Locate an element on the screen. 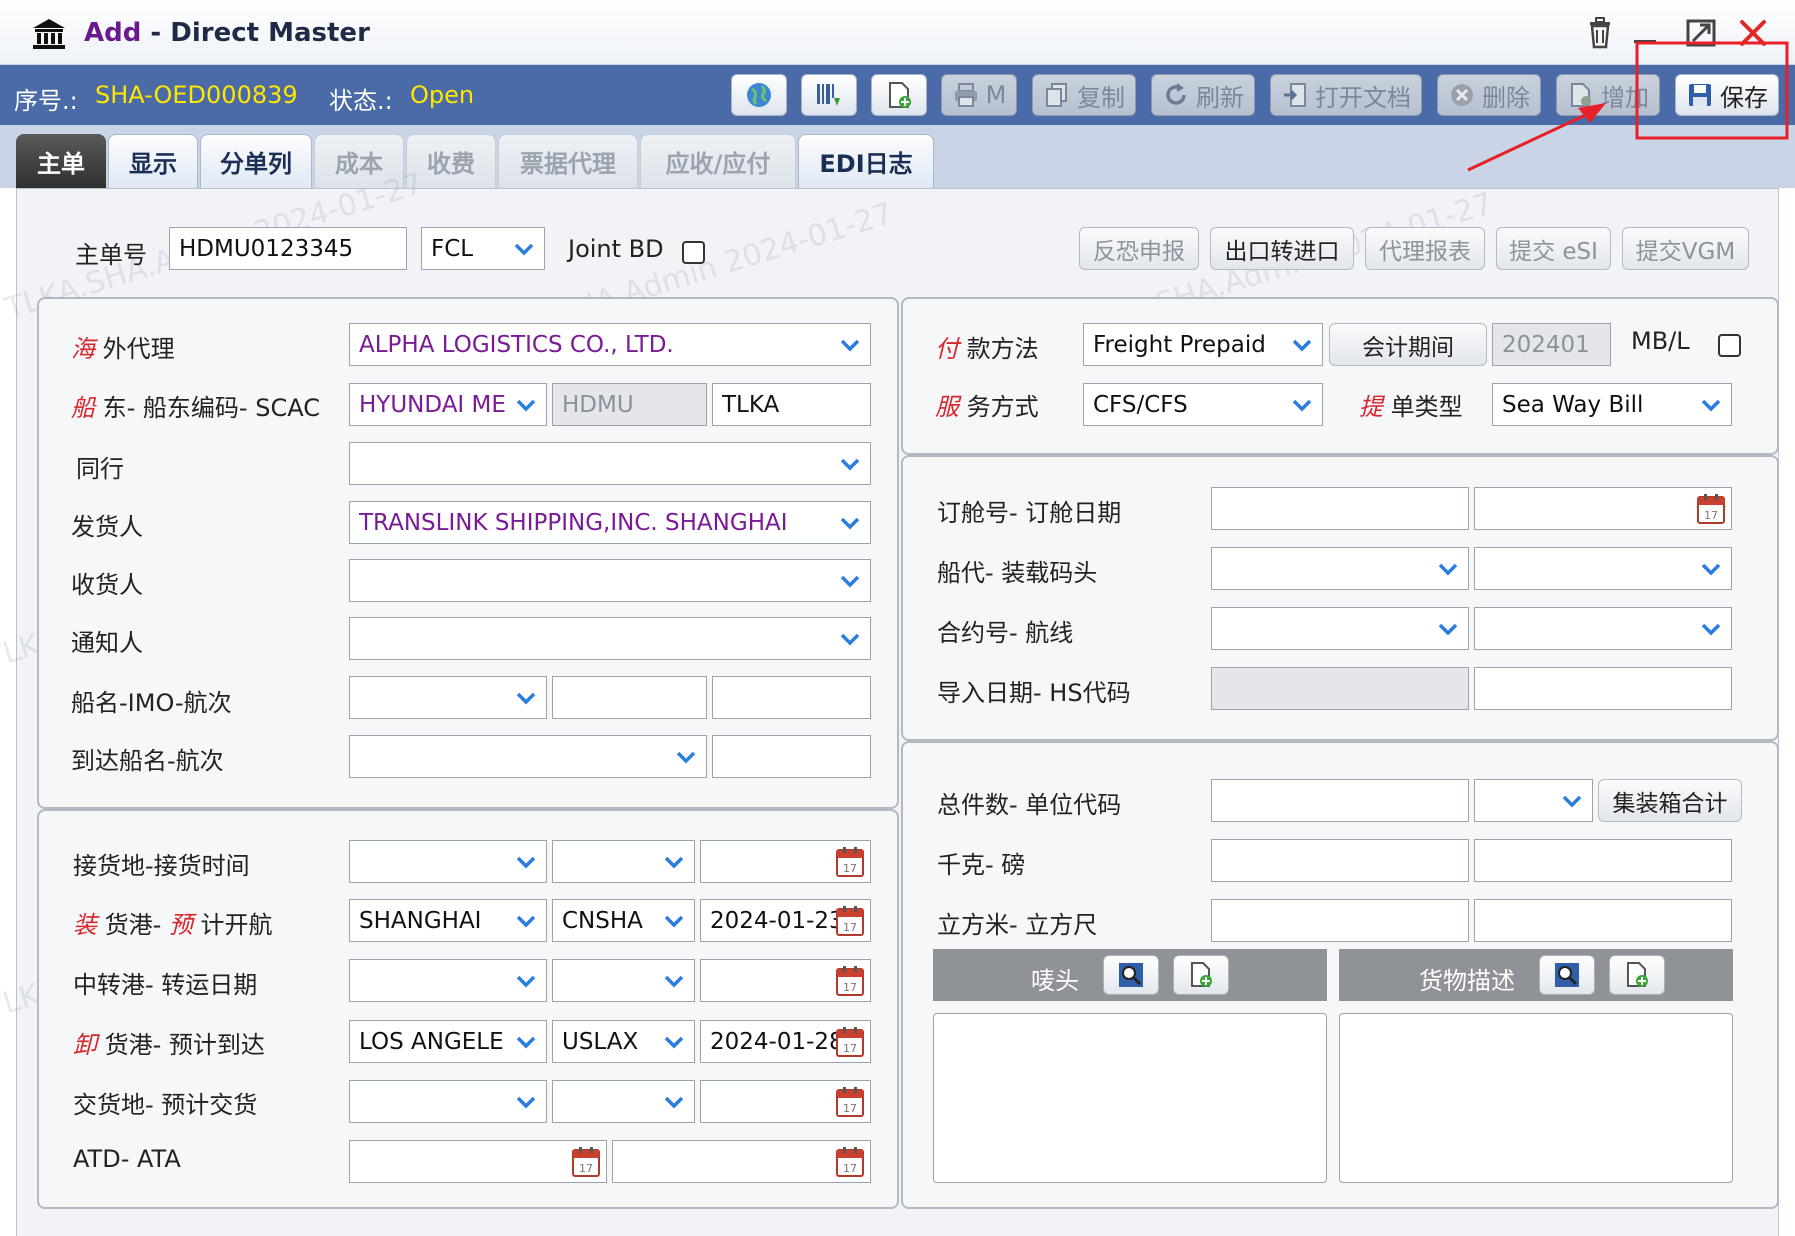 The height and width of the screenshot is (1236, 1795). trash-icon is located at coordinates (1600, 33).